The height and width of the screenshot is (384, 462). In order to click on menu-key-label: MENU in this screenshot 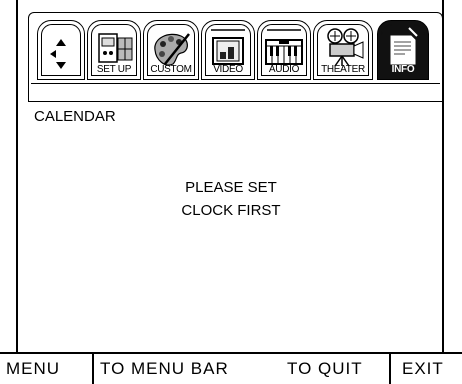, I will do `click(33, 369)`.